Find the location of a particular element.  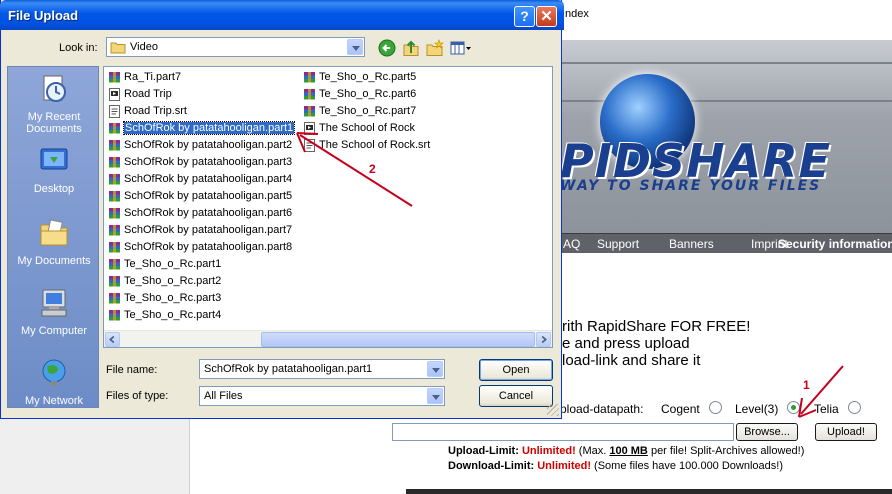

file-name: SchOfRok by patatahooligan.part2 is located at coordinates (208, 145).